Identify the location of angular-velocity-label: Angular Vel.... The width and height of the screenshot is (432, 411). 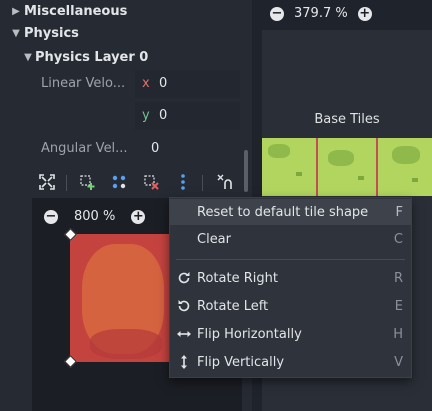
(84, 148).